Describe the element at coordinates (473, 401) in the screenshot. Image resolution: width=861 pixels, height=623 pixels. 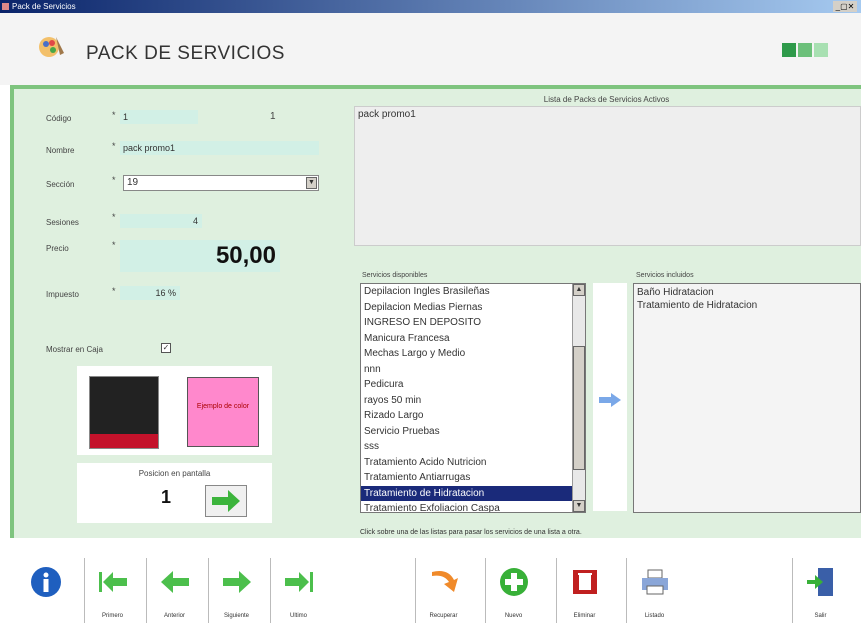
I see `list-item: rayos 50 min` at that location.